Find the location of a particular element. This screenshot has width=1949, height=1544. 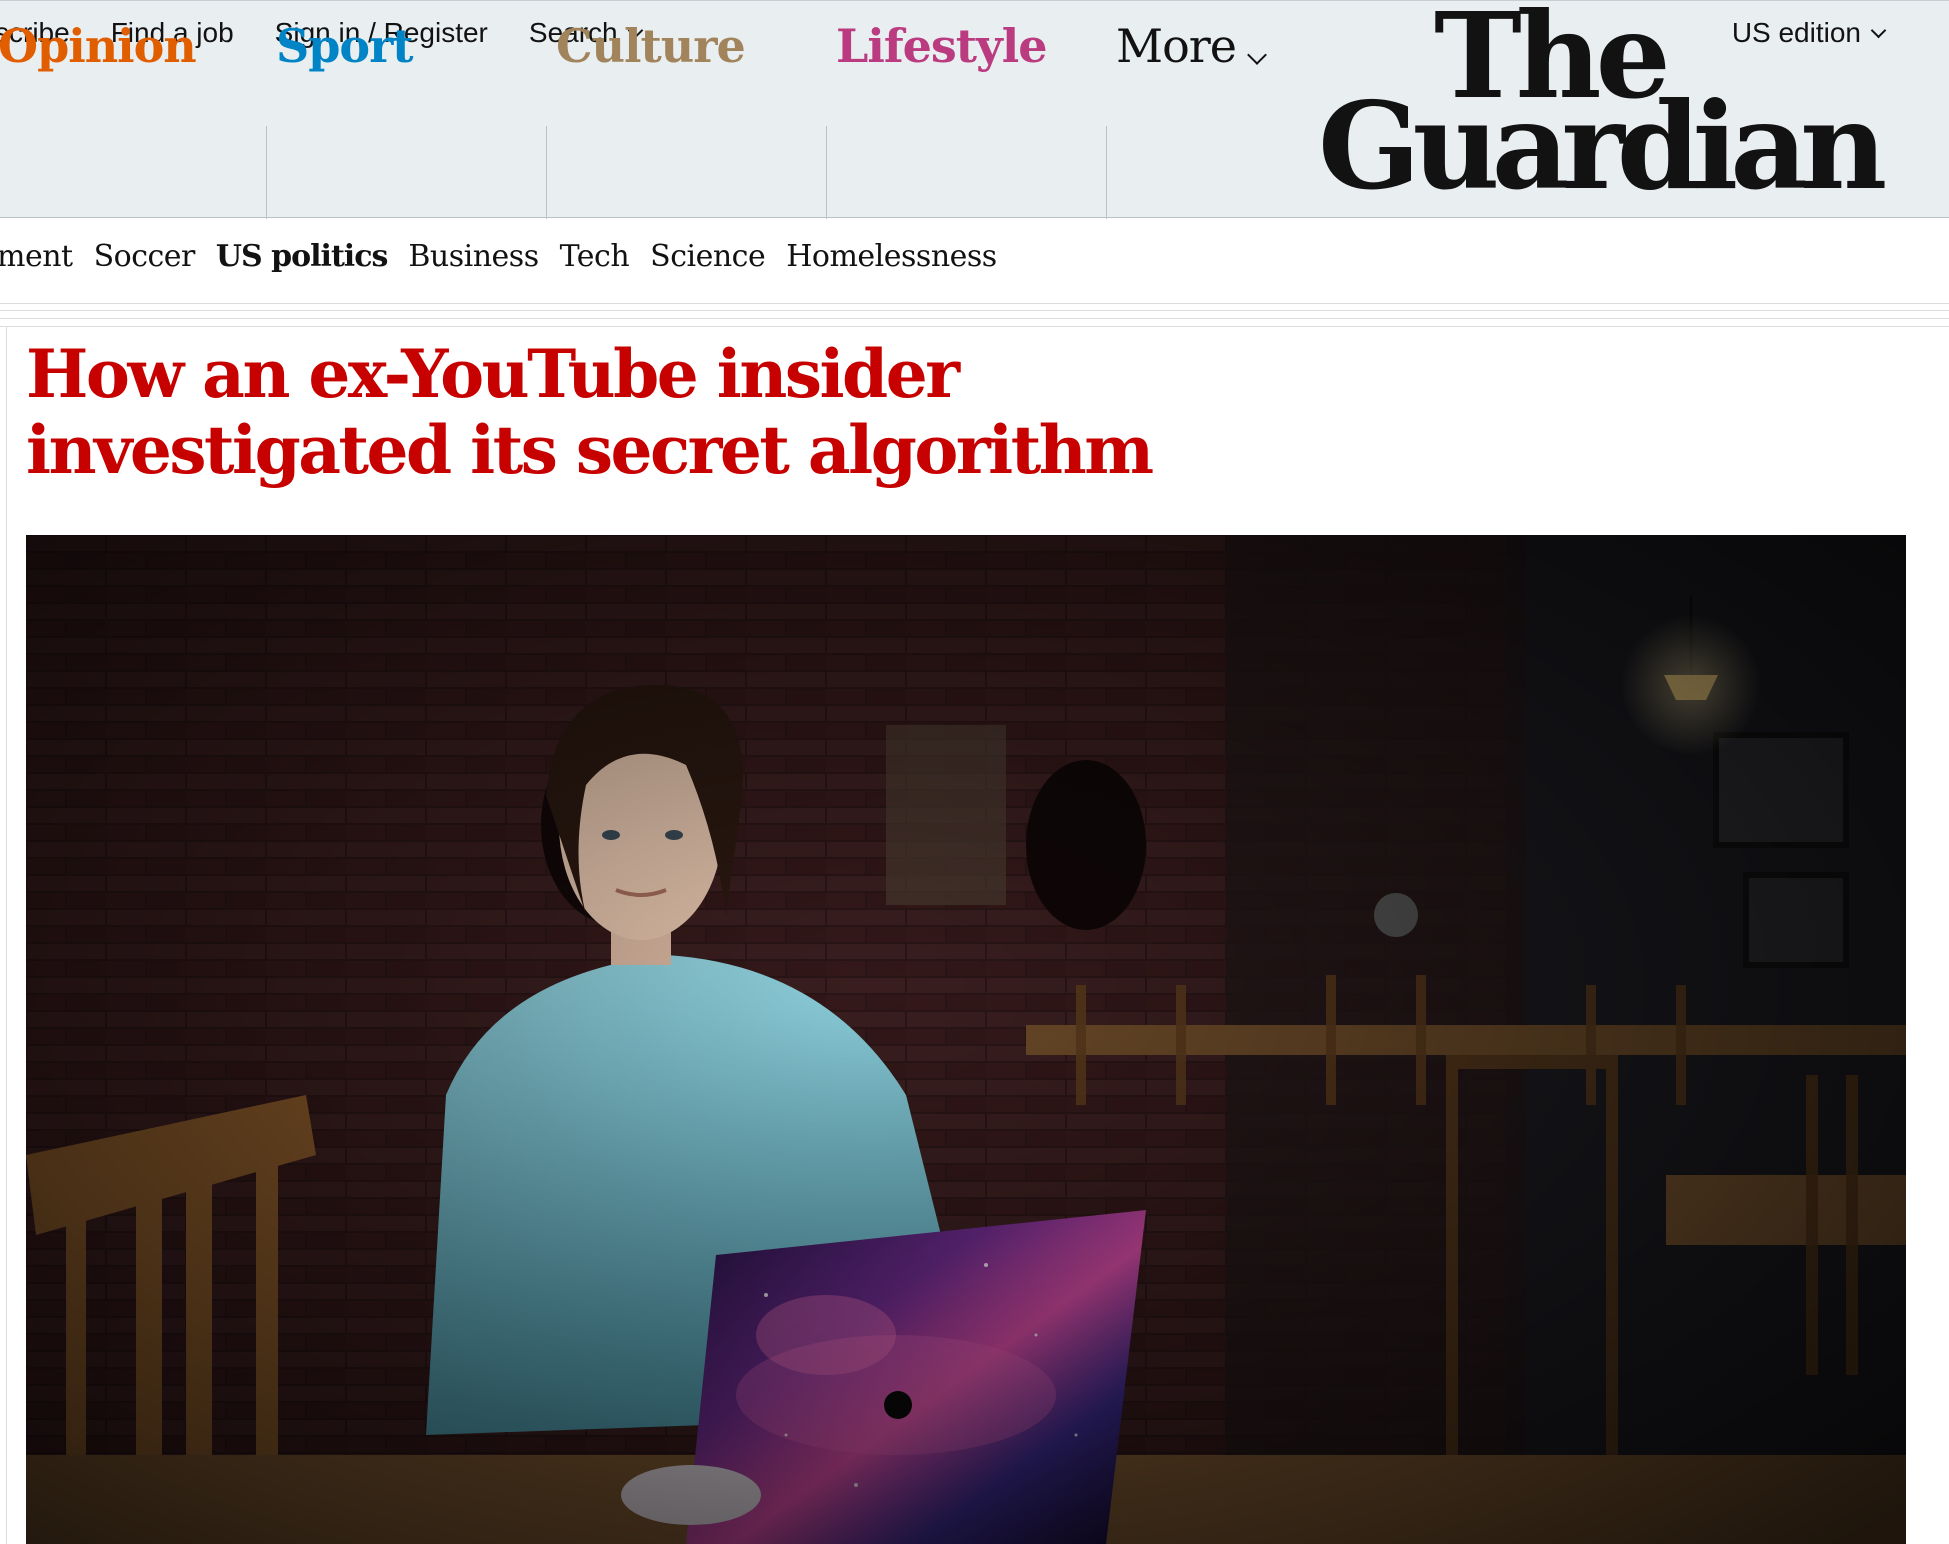

subnav-item-soccer: Soccer is located at coordinates (145, 256).